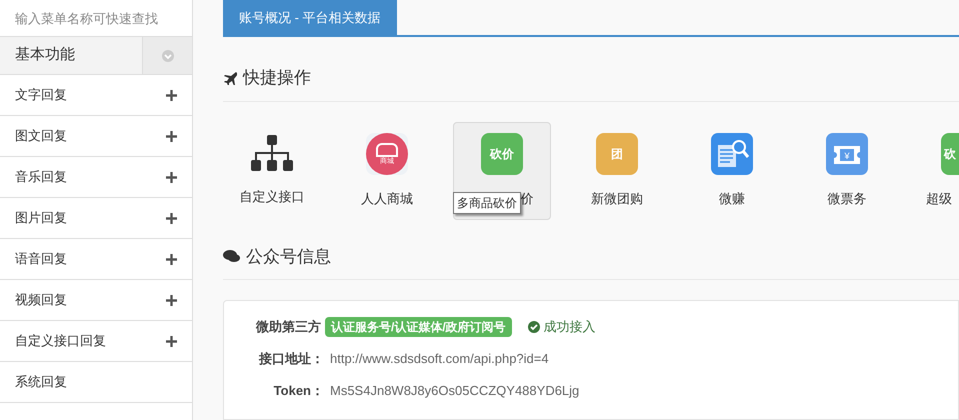 The height and width of the screenshot is (420, 959). What do you see at coordinates (950, 153) in the screenshot?
I see `app-icon: 砍` at bounding box center [950, 153].